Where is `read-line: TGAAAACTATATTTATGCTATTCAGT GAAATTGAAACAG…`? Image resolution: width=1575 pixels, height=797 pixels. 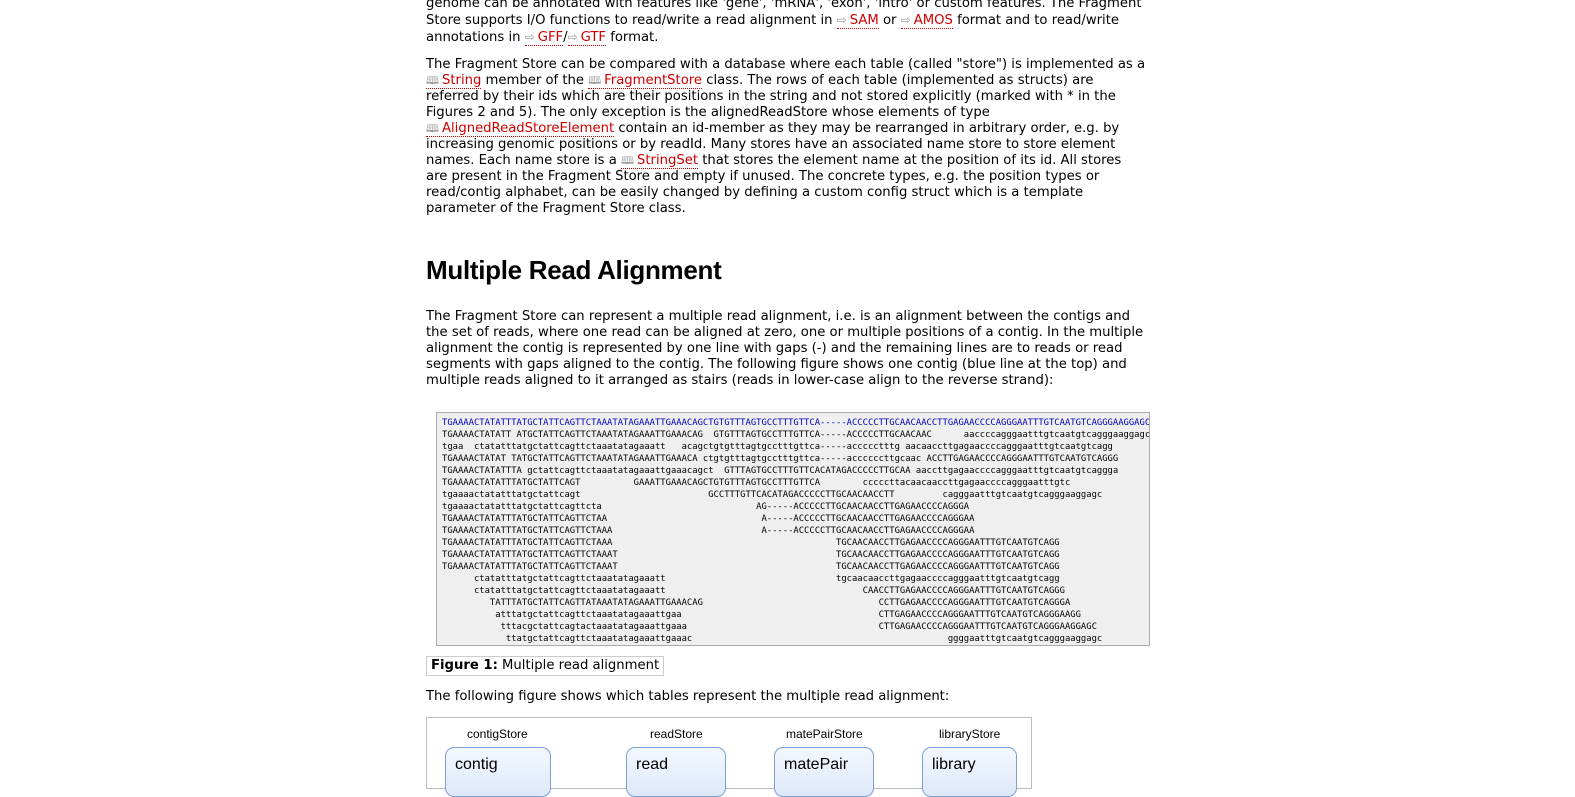 read-line: TGAAAACTATATTTATGCTATTCAGT GAAATTGAAACAG… is located at coordinates (756, 483).